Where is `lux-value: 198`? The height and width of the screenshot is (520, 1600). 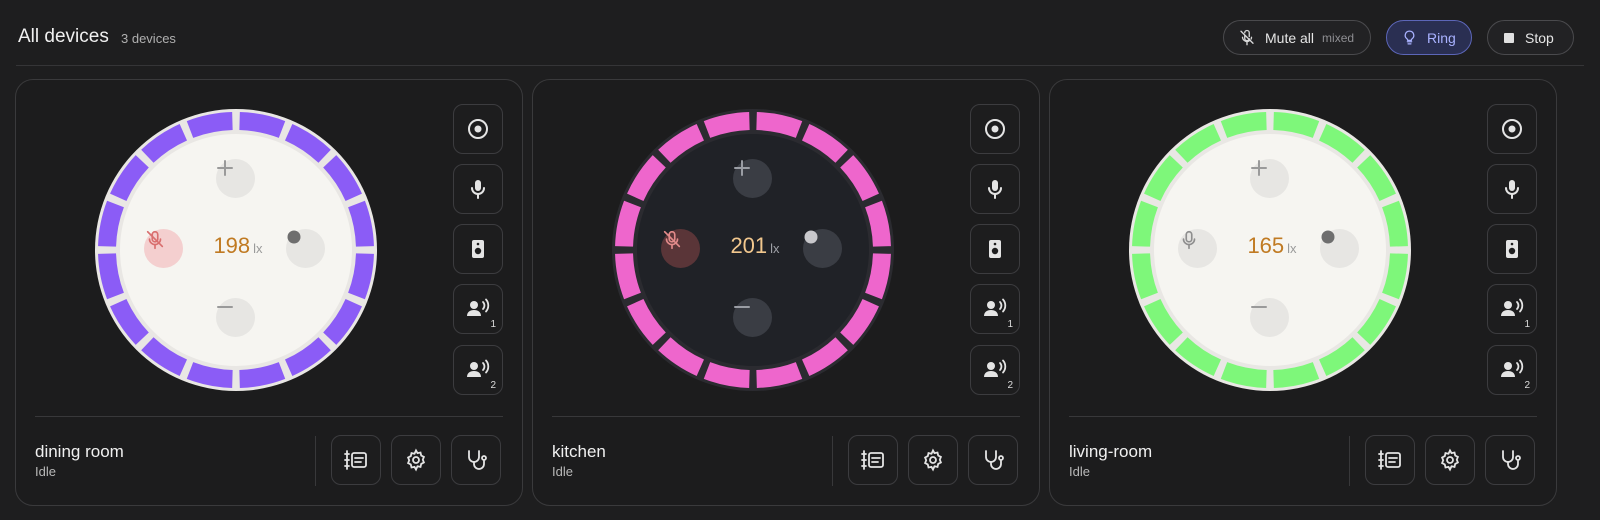 lux-value: 198 is located at coordinates (232, 245).